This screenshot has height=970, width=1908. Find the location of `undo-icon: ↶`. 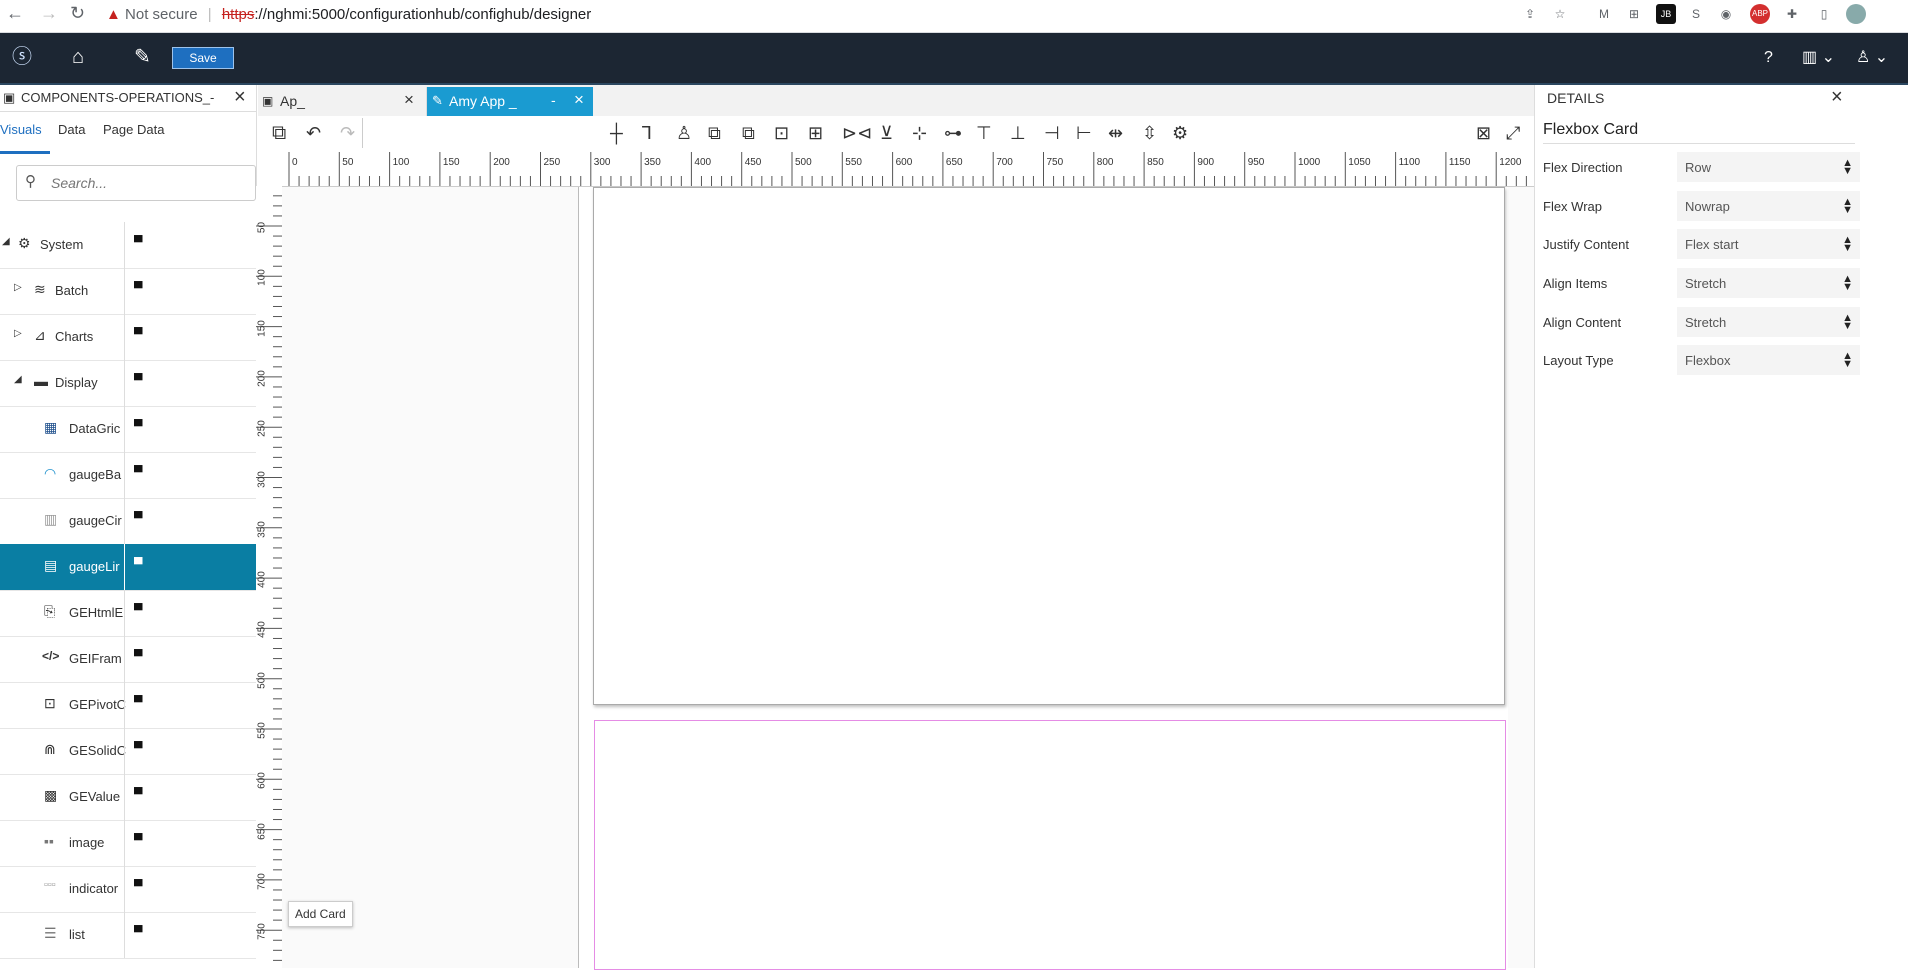

undo-icon: ↶ is located at coordinates (313, 133).